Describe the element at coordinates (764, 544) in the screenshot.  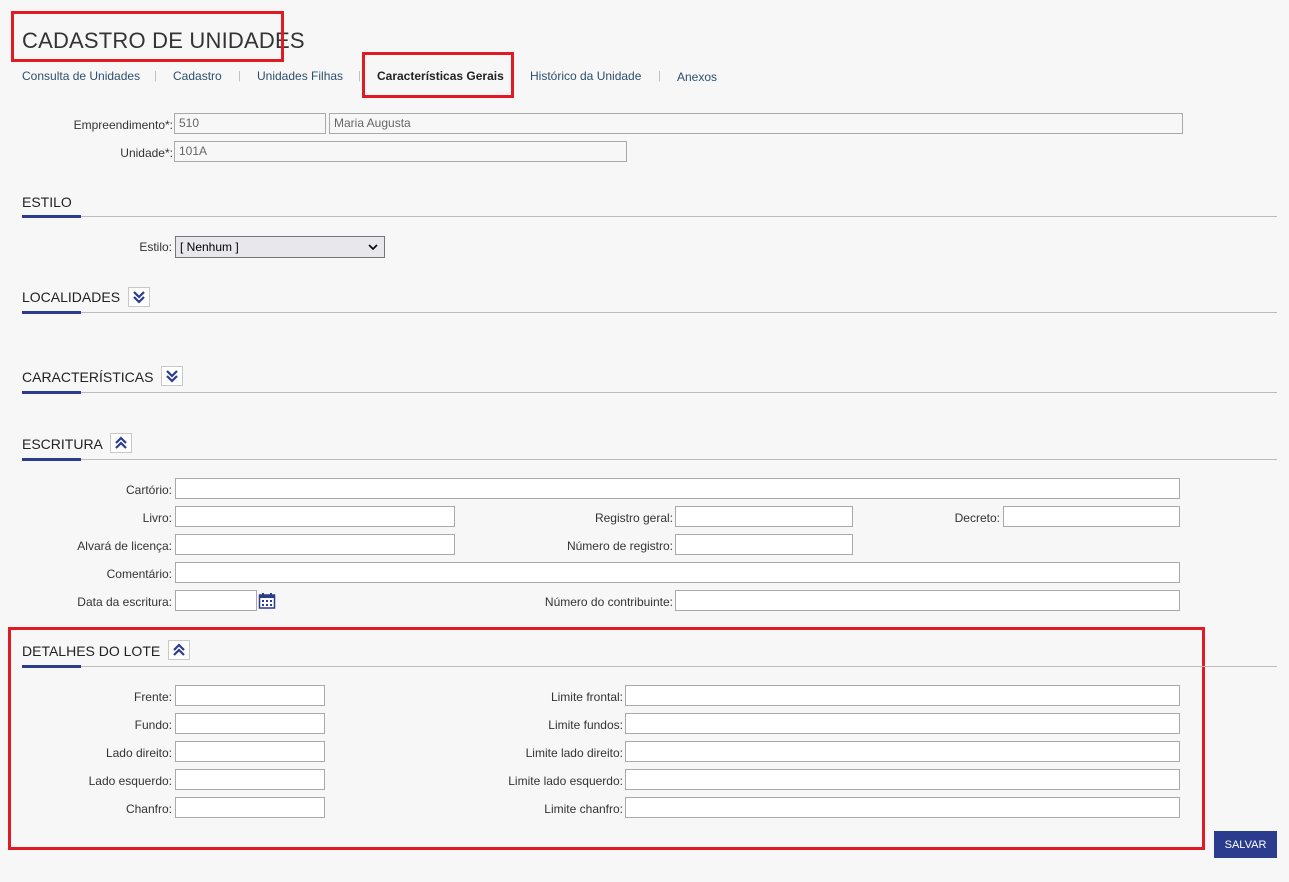
I see `numero-registro-field` at that location.